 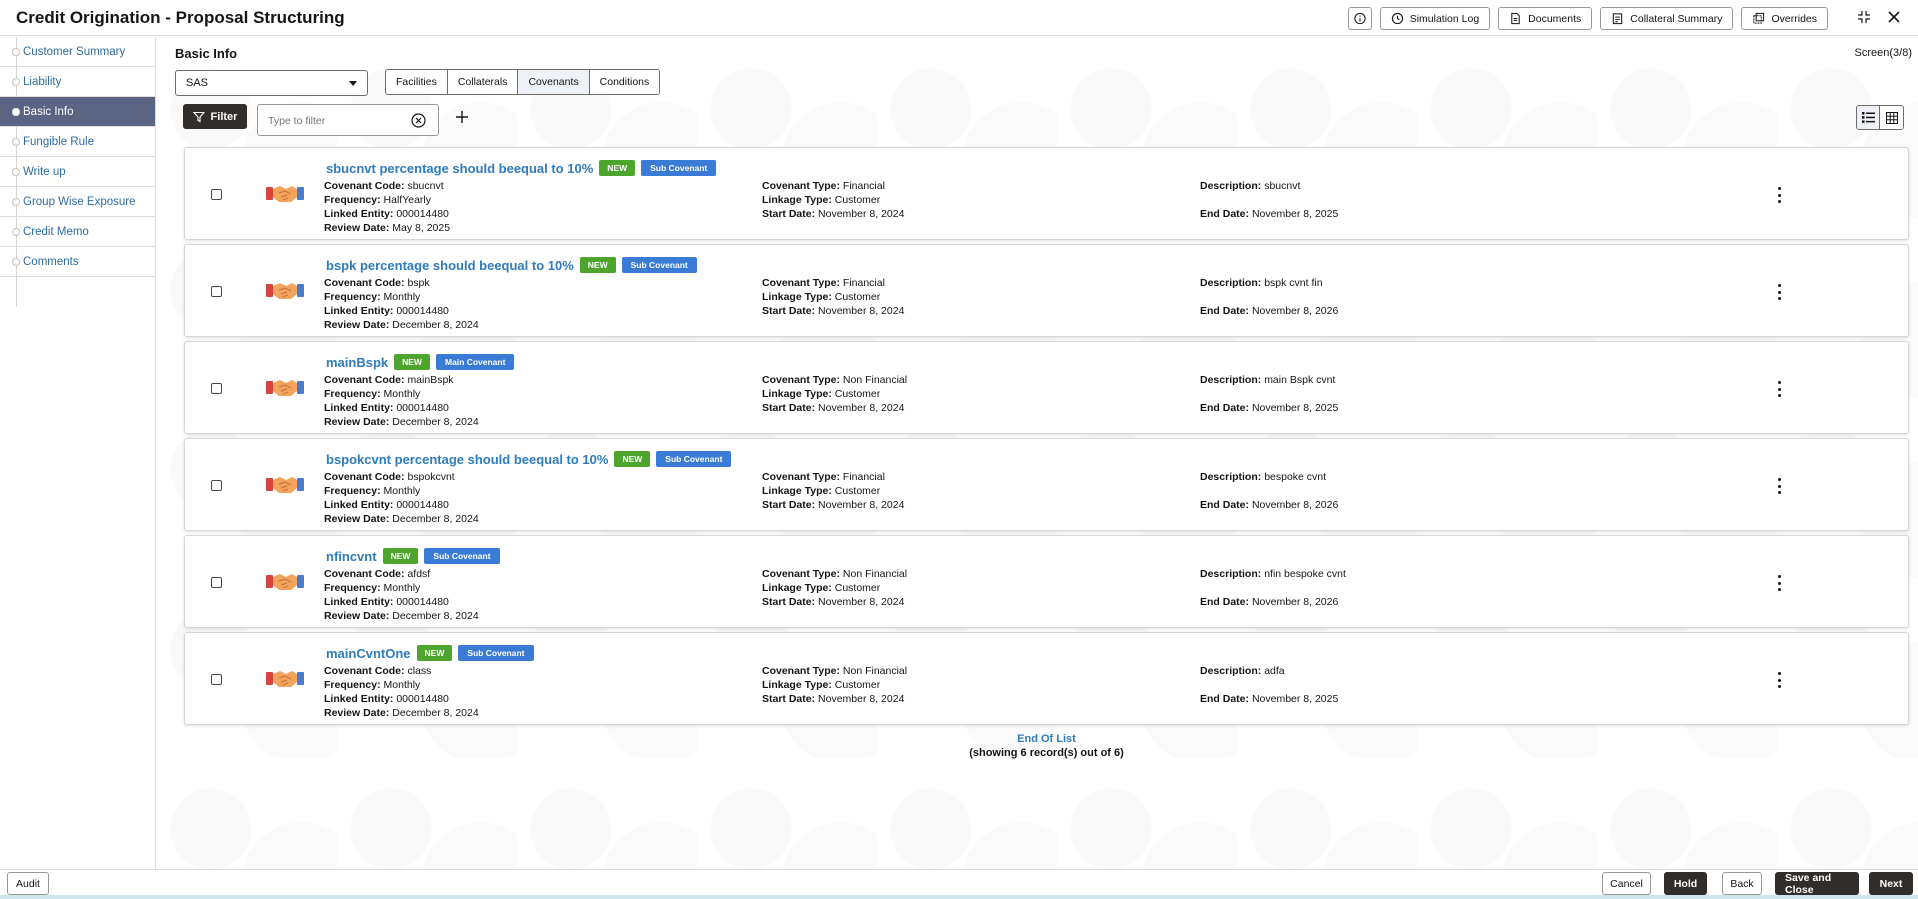 What do you see at coordinates (271, 83) in the screenshot?
I see `proposal-select: SAS` at bounding box center [271, 83].